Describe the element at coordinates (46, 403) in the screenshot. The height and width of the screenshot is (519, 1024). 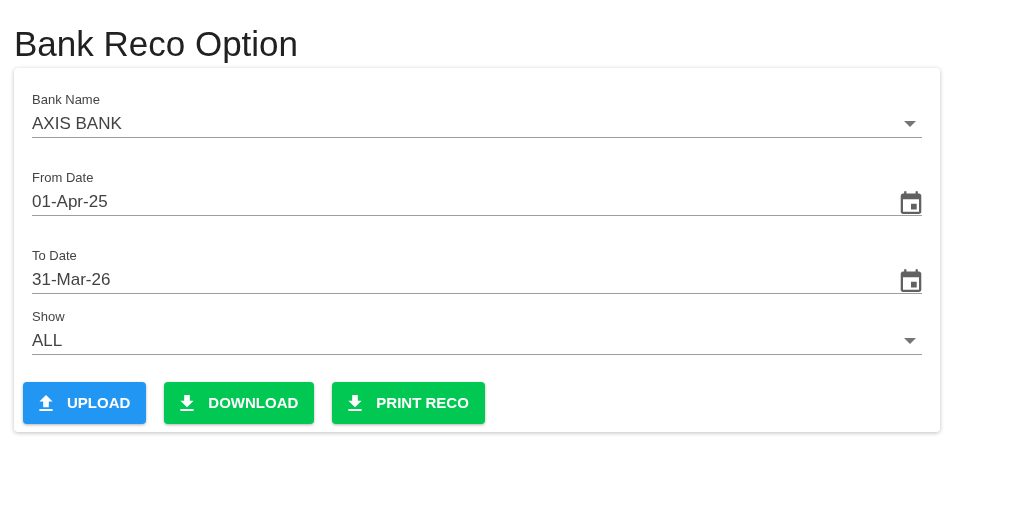
I see `upload-icon` at that location.